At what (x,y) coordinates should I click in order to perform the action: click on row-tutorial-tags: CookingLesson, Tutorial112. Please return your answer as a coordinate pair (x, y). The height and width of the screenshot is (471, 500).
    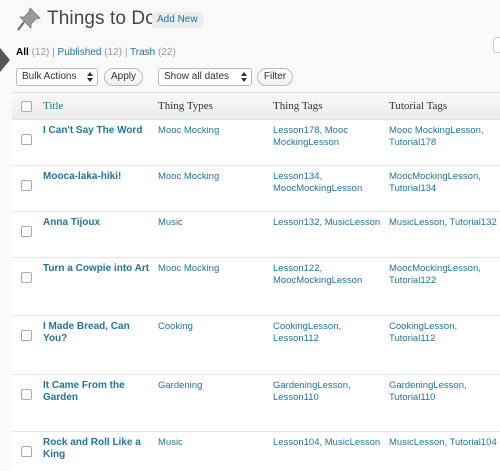
    Looking at the image, I should click on (444, 333).